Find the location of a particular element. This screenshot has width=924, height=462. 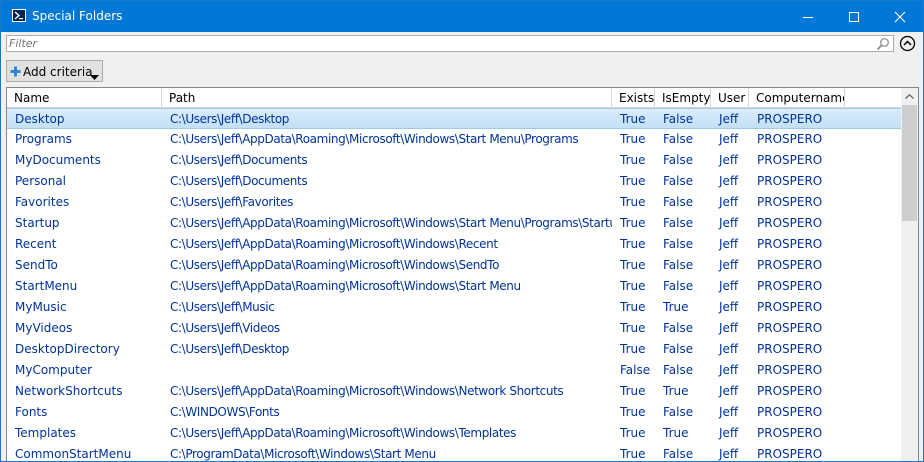

column-header-exists: Exists is located at coordinates (633, 98).